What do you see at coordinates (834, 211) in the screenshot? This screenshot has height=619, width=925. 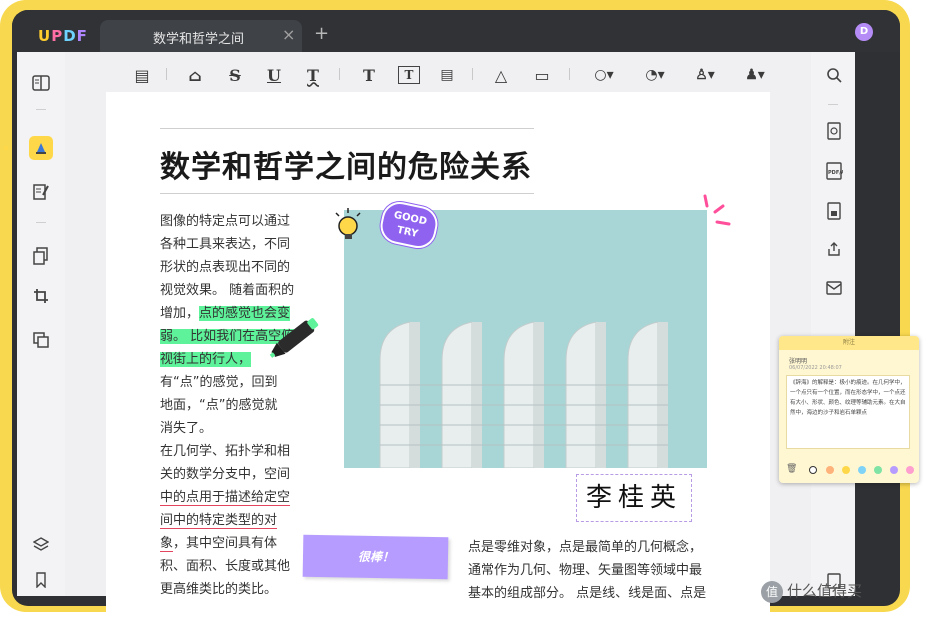 I see `protect-icon` at bounding box center [834, 211].